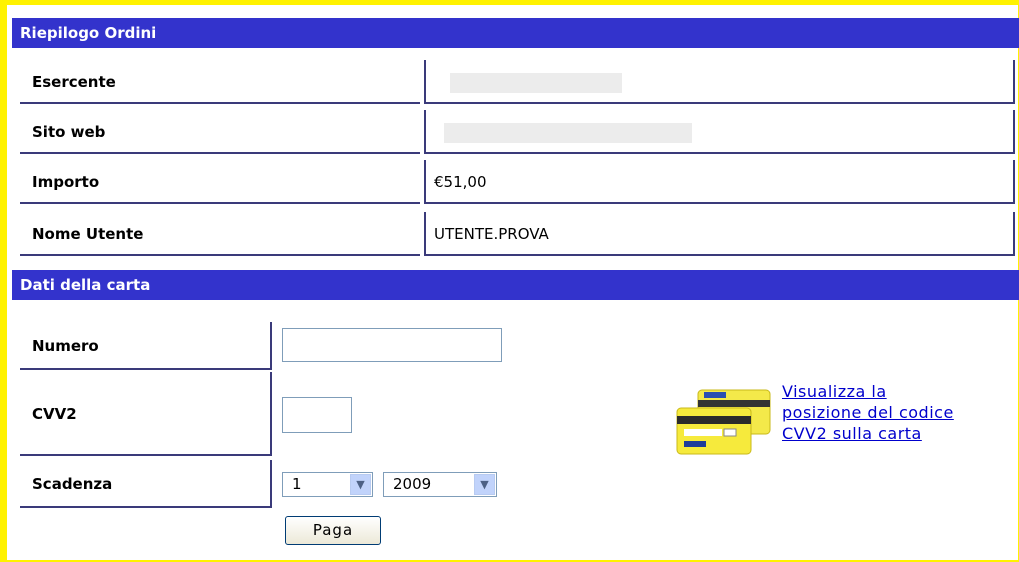  I want to click on carta-header: Dati della carta, so click(515, 285).